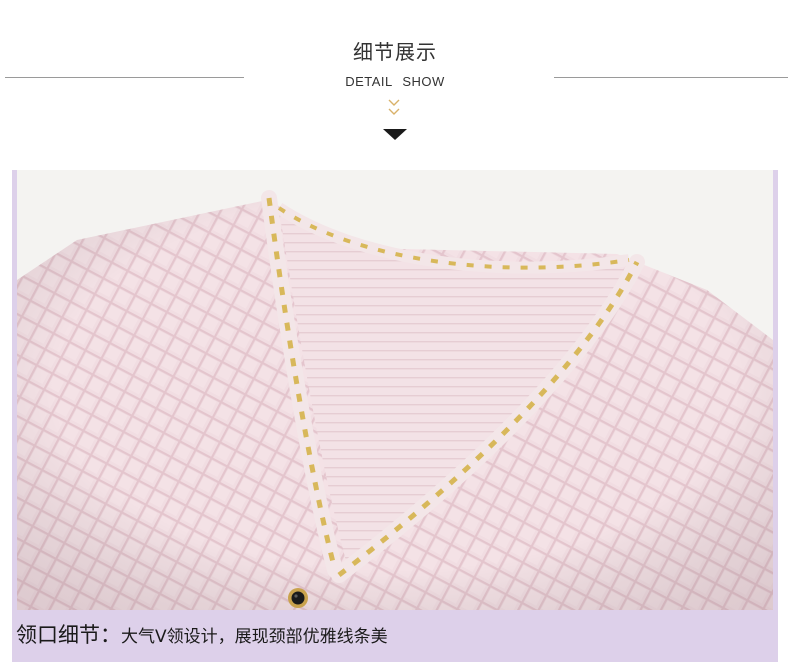  What do you see at coordinates (68, 635) in the screenshot?
I see `caption-label: 领口细节：` at bounding box center [68, 635].